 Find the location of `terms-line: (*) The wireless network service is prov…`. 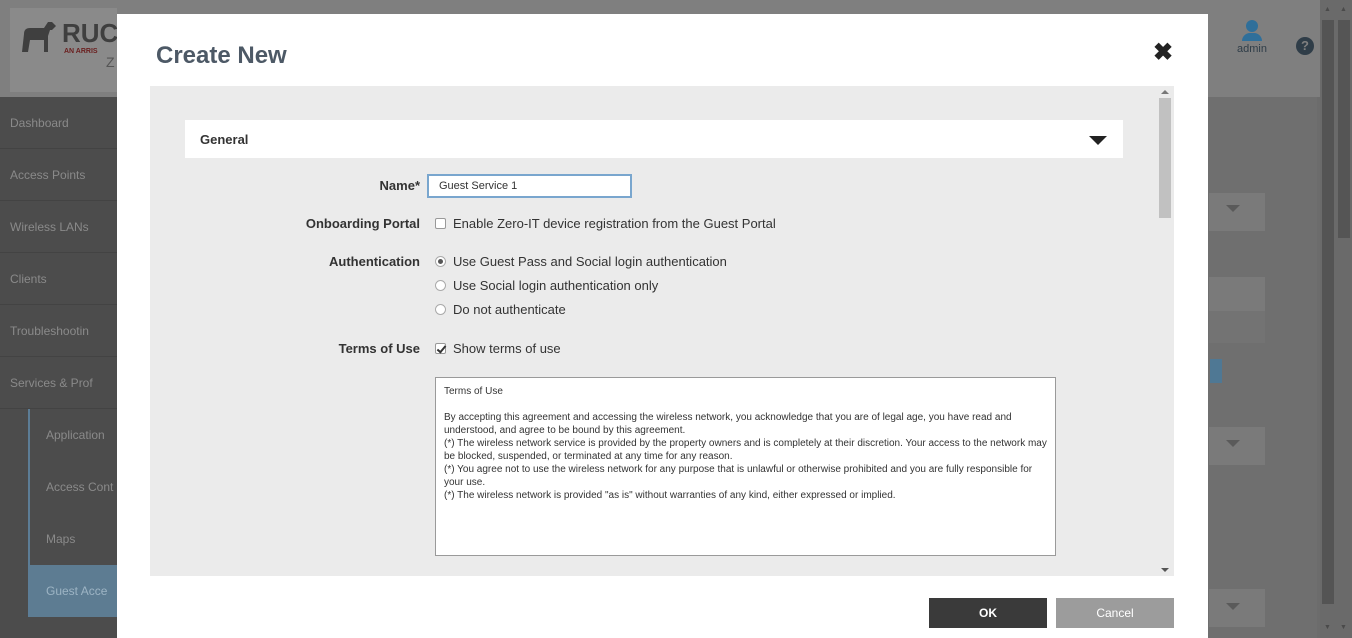

terms-line: (*) The wireless network service is prov… is located at coordinates (745, 450).